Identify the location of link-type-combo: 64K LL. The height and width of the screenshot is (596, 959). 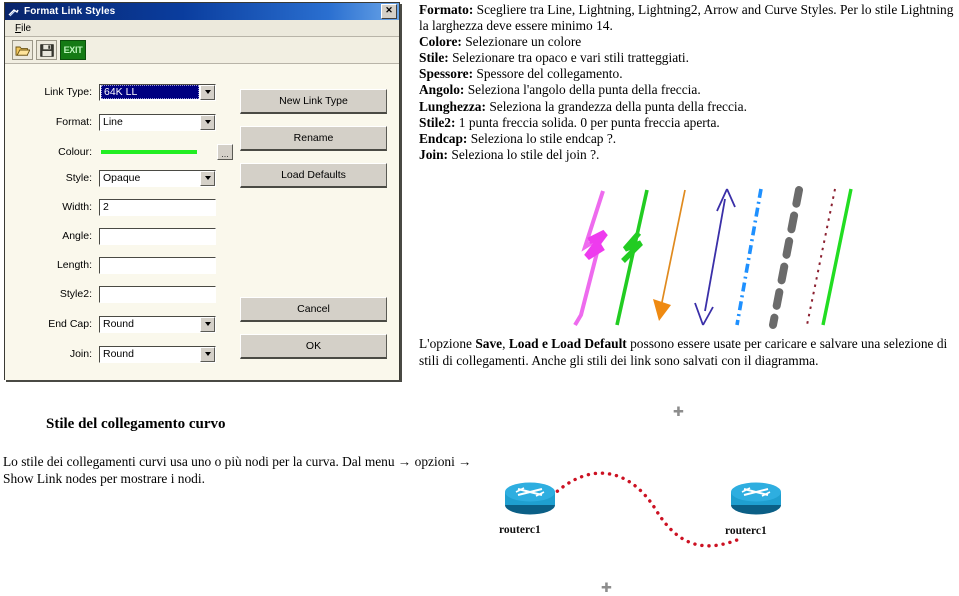
(157, 92).